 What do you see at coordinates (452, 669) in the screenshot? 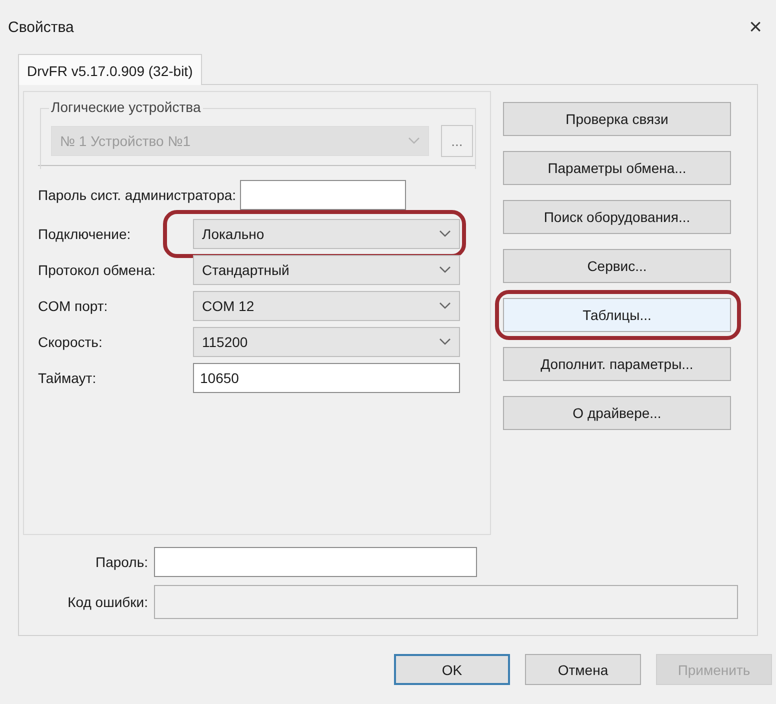
I see `dialog-button: OK` at bounding box center [452, 669].